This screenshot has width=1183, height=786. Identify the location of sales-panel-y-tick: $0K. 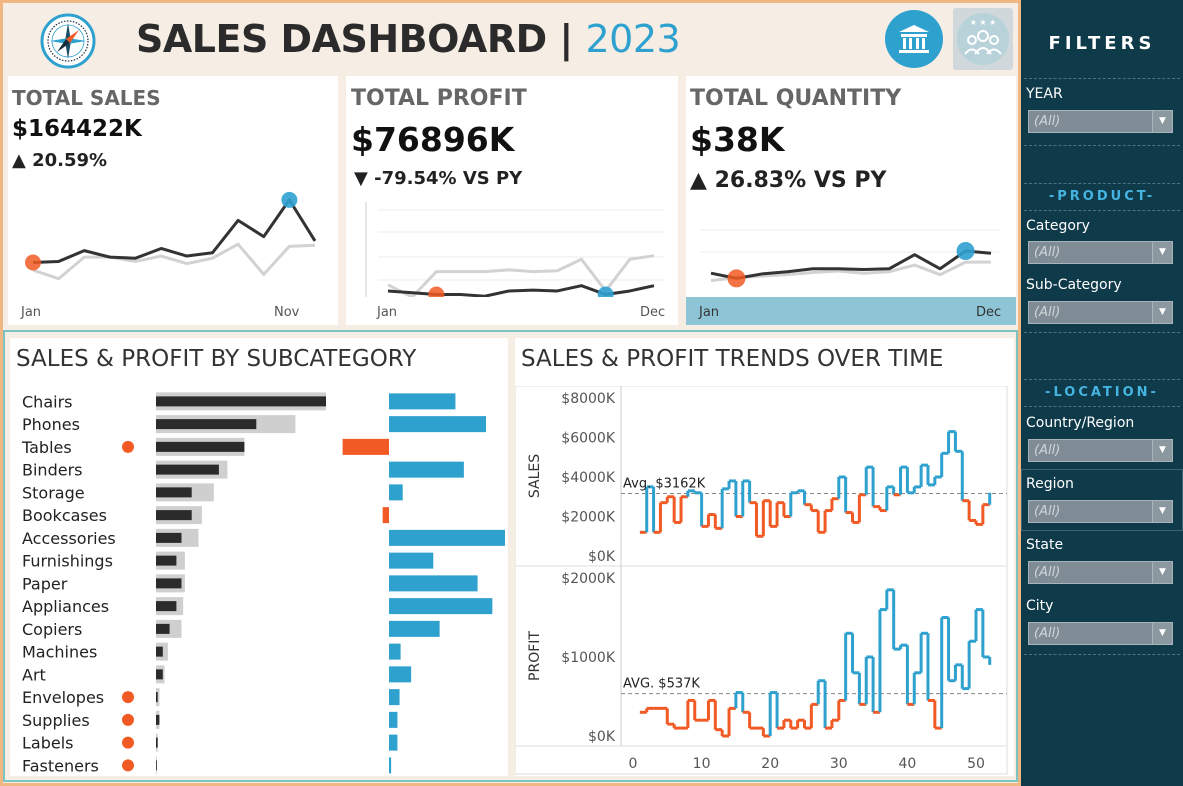
(602, 557).